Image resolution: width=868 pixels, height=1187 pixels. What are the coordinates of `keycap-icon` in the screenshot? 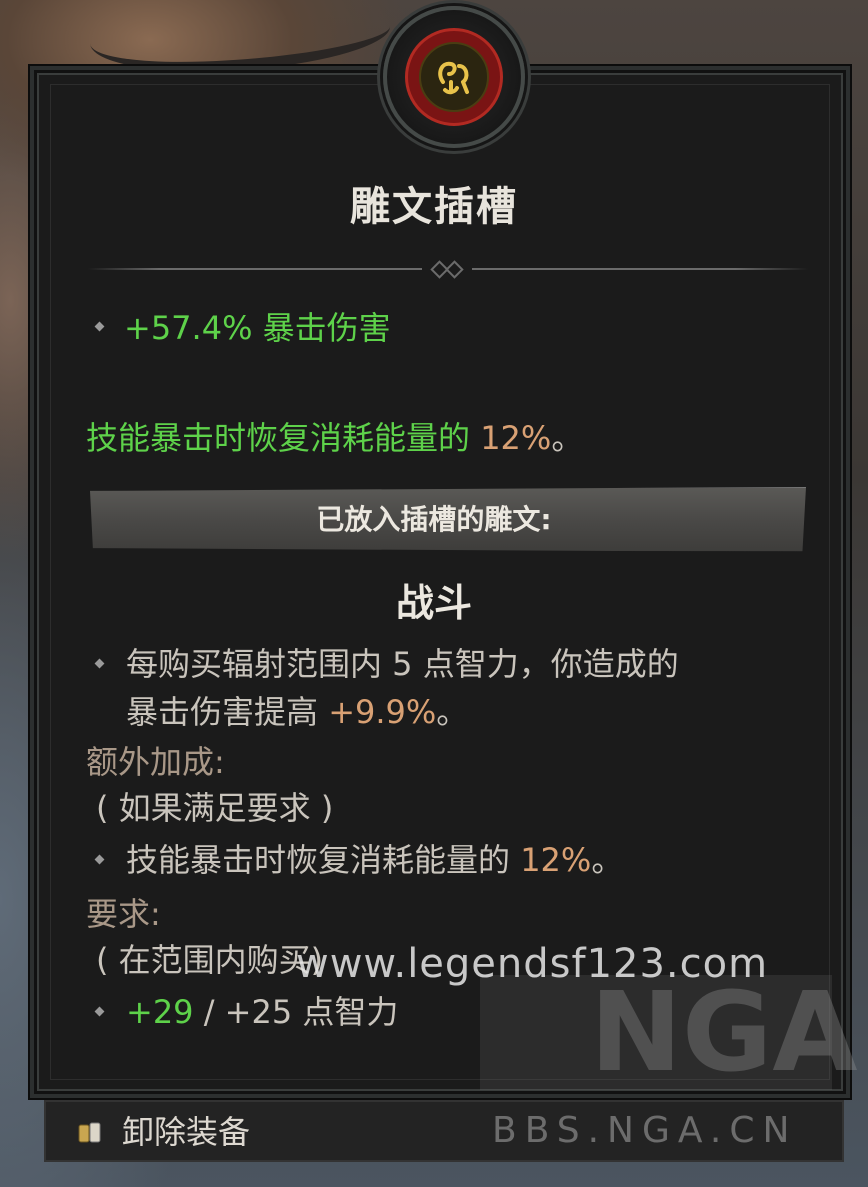 It's located at (90, 1133).